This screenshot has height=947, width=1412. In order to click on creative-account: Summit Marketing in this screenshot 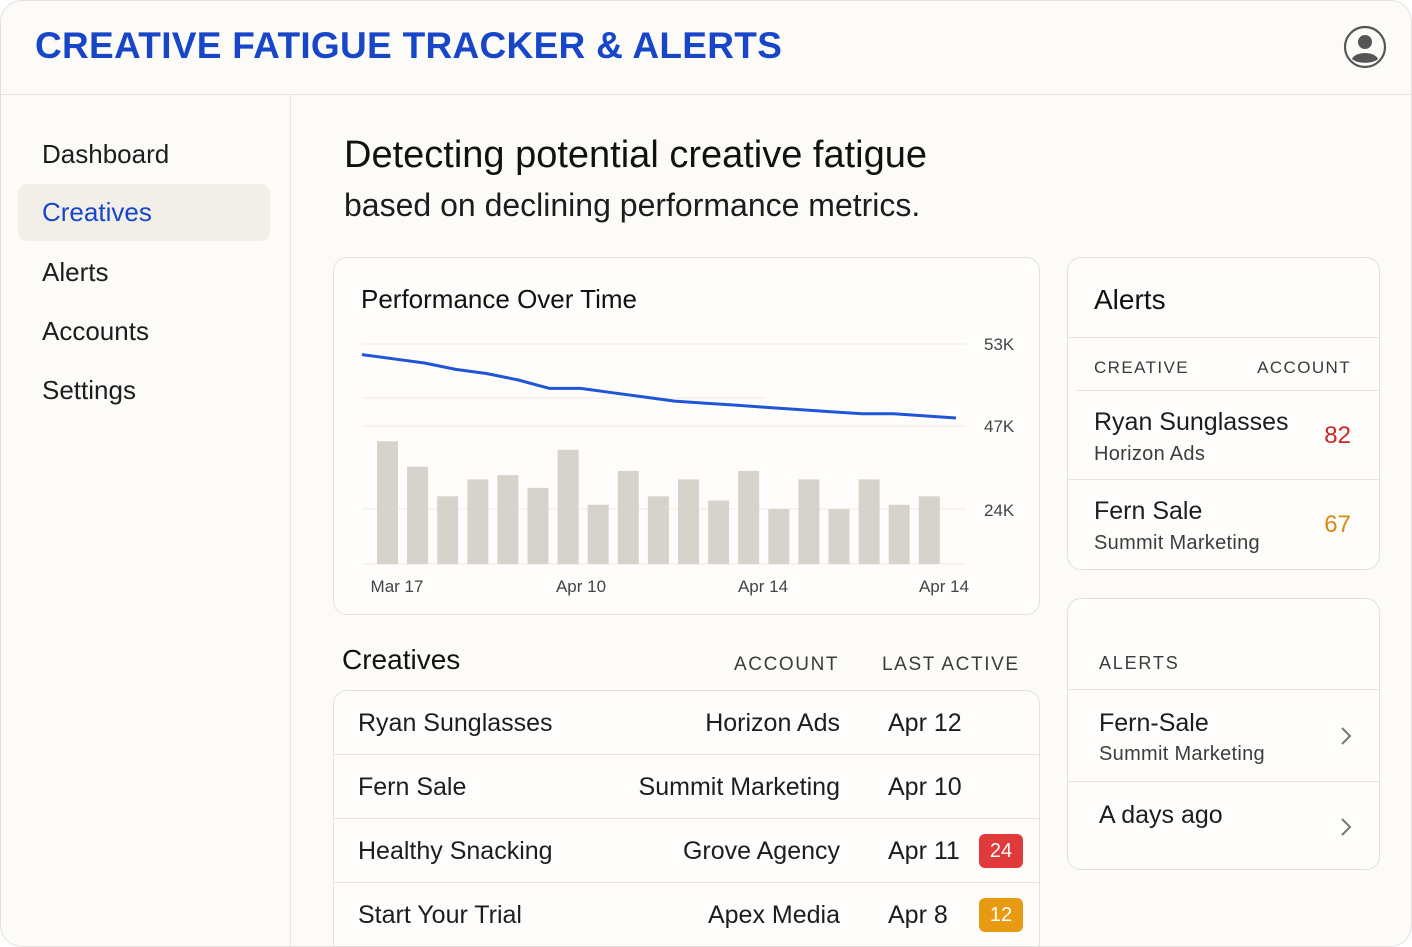, I will do `click(739, 787)`.